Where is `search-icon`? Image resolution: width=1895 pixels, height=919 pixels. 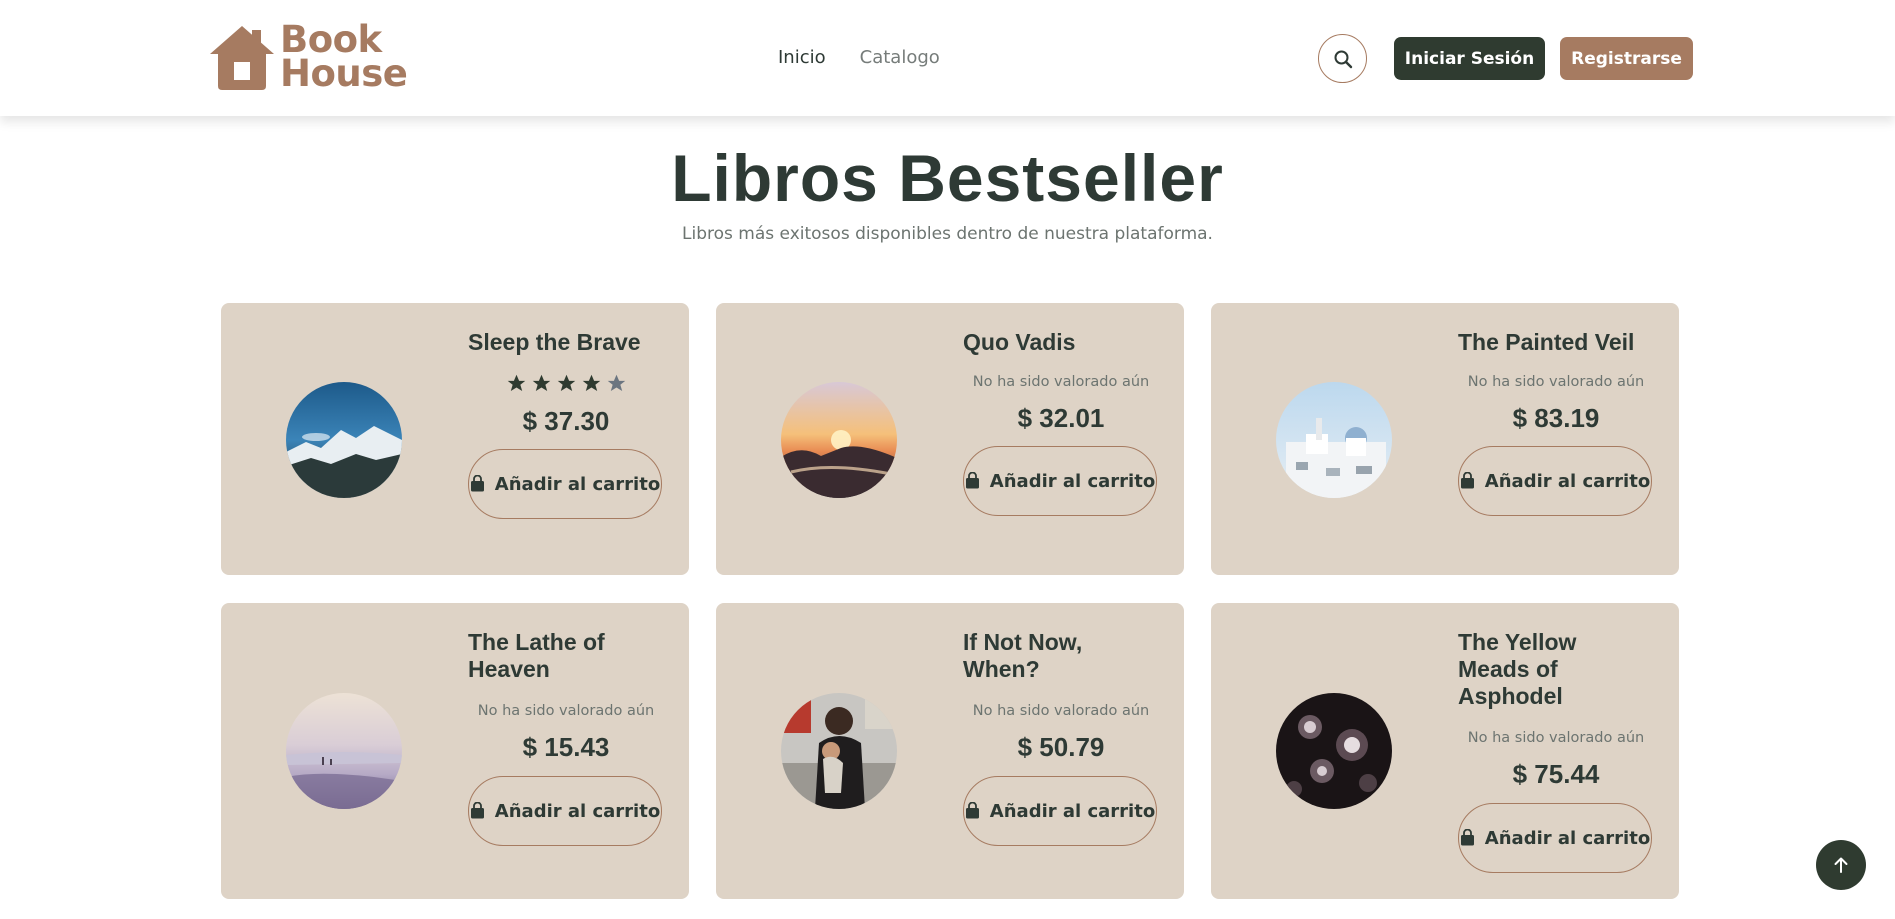 search-icon is located at coordinates (1343, 59).